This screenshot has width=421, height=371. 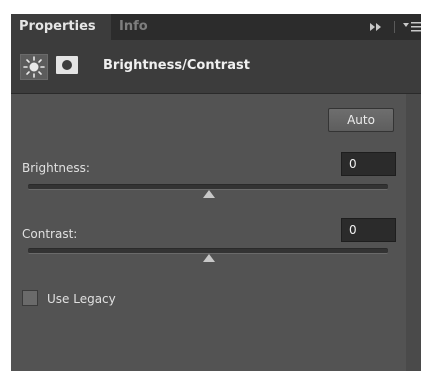 What do you see at coordinates (56, 168) in the screenshot?
I see `brightness-label: Brightness:` at bounding box center [56, 168].